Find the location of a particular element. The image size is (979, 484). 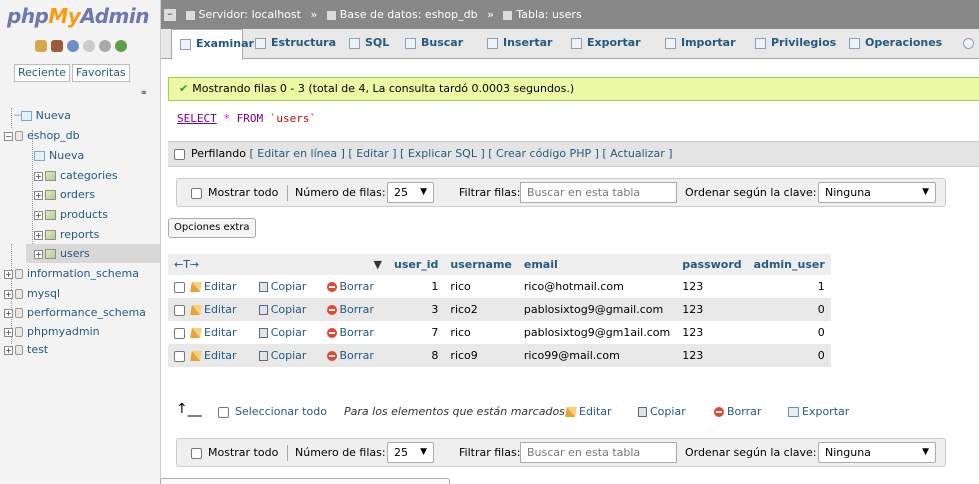

tree-item-mysql: + mysql is located at coordinates (32, 293).